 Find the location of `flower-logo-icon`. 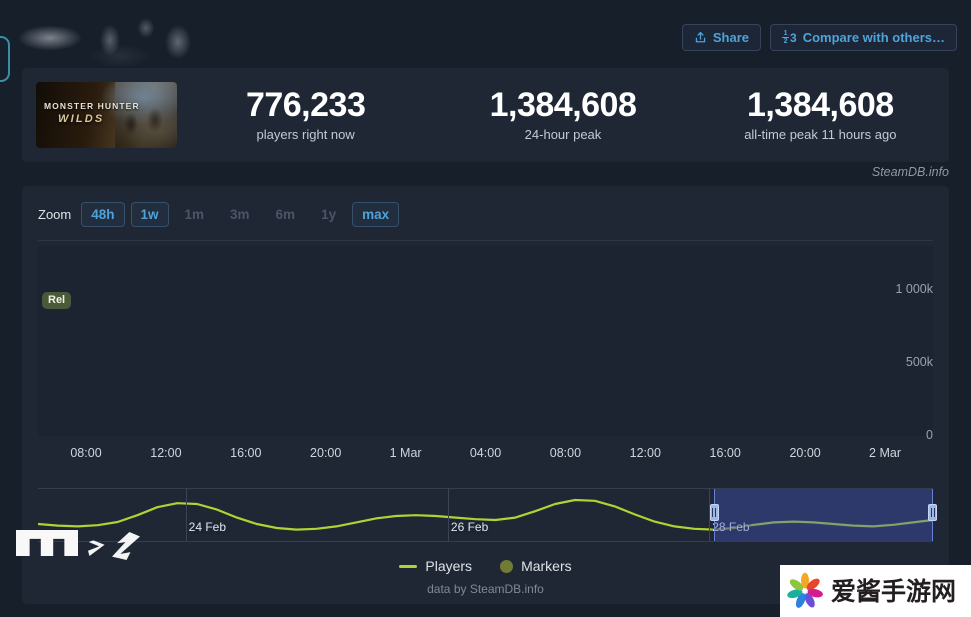

flower-logo-icon is located at coordinates (805, 591).